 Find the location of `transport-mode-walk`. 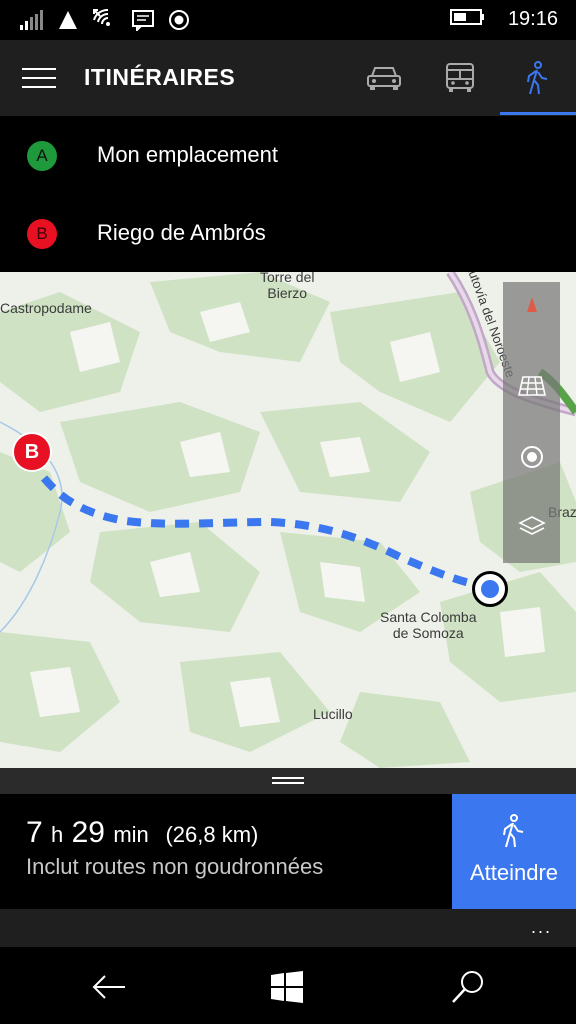

transport-mode-walk is located at coordinates (537, 78).